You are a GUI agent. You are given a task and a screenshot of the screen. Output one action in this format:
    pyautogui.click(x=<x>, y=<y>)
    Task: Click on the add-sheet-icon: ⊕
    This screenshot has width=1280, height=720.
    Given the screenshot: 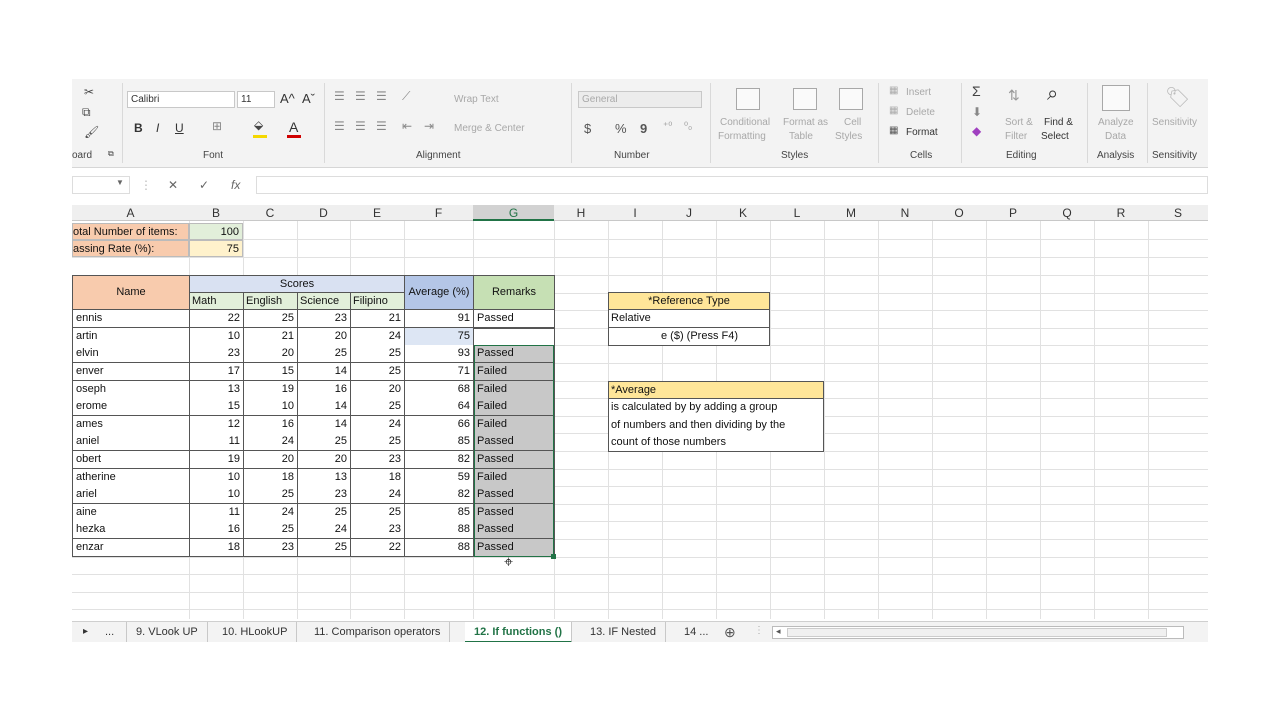 What is the action you would take?
    pyautogui.click(x=730, y=632)
    